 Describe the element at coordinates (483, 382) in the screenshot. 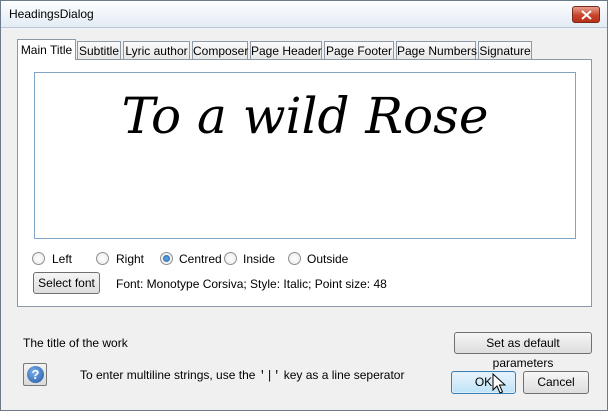

I see `ok-button: OK` at that location.